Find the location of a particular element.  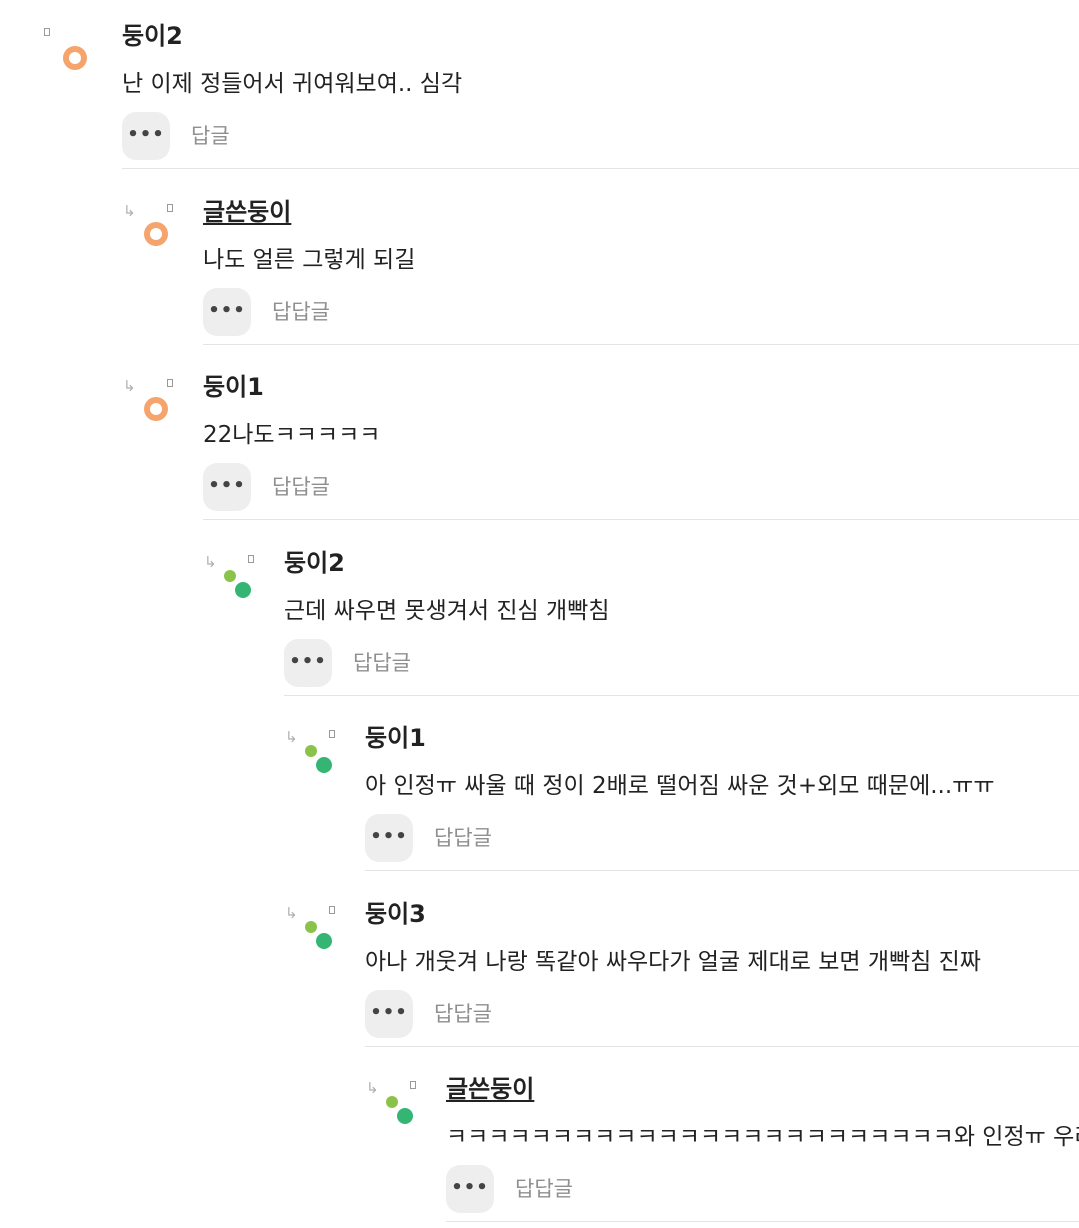

reply-button: 답글 is located at coordinates (210, 136).